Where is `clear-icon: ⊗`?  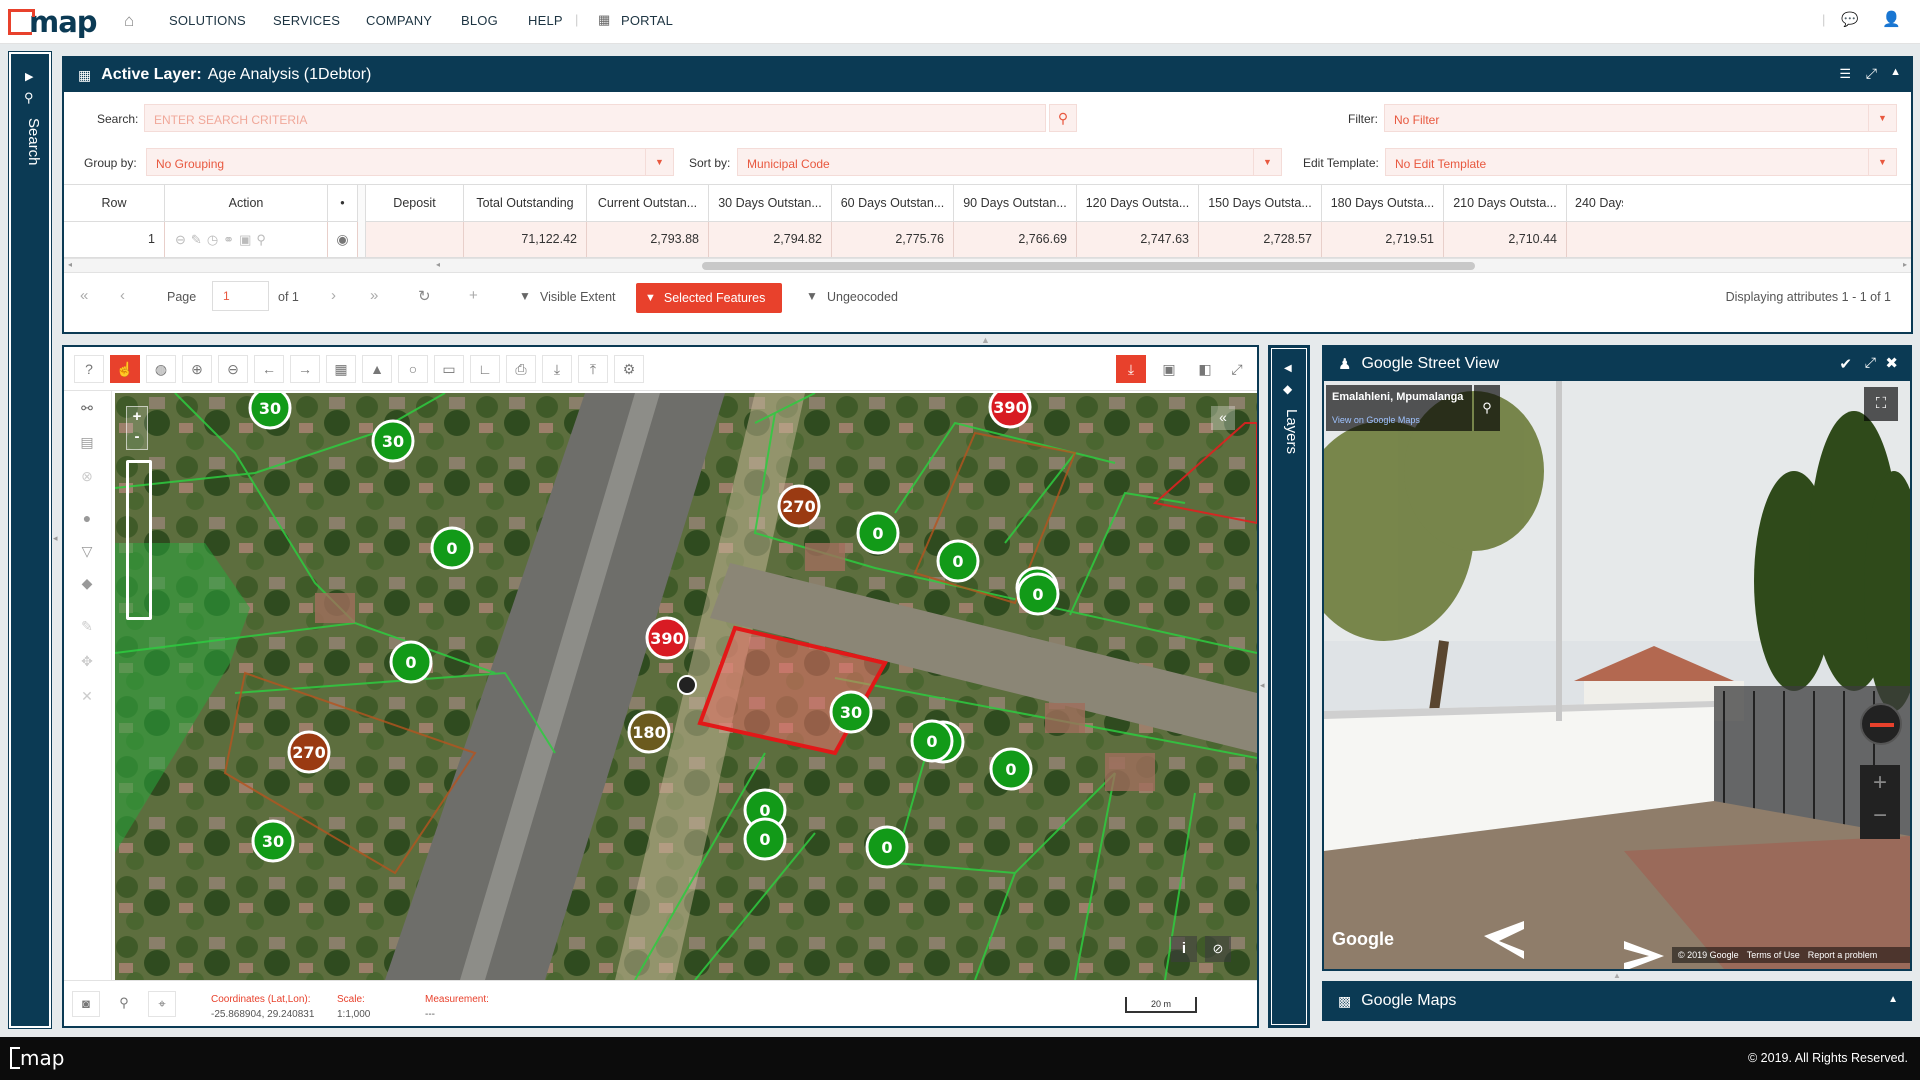 clear-icon: ⊗ is located at coordinates (87, 476).